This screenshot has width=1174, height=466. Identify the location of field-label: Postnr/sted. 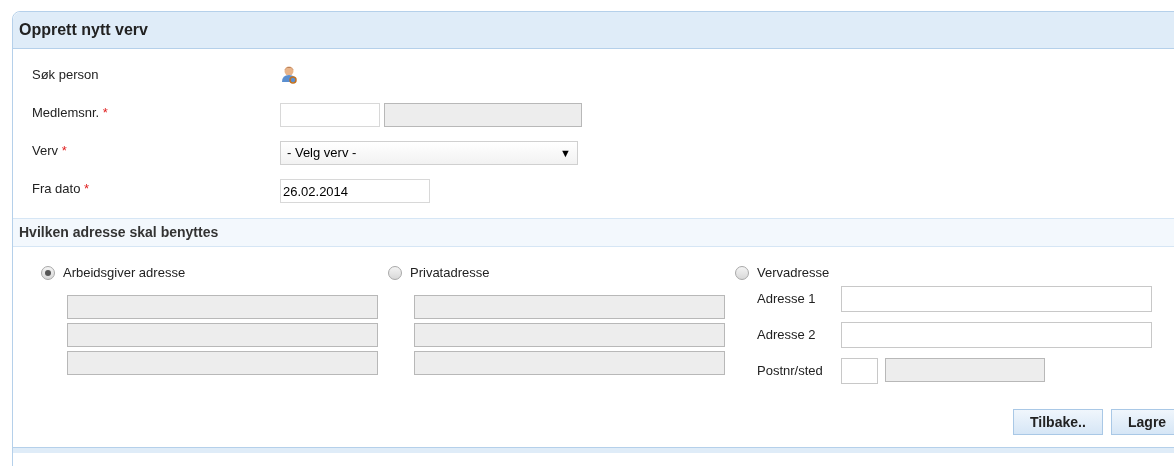
(790, 371).